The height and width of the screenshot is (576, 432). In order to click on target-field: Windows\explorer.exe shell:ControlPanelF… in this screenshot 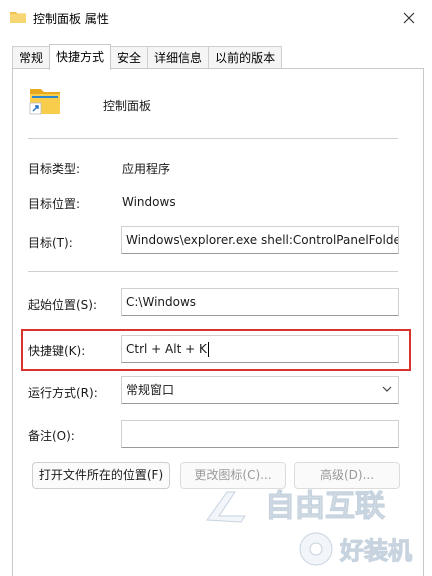, I will do `click(260, 240)`.